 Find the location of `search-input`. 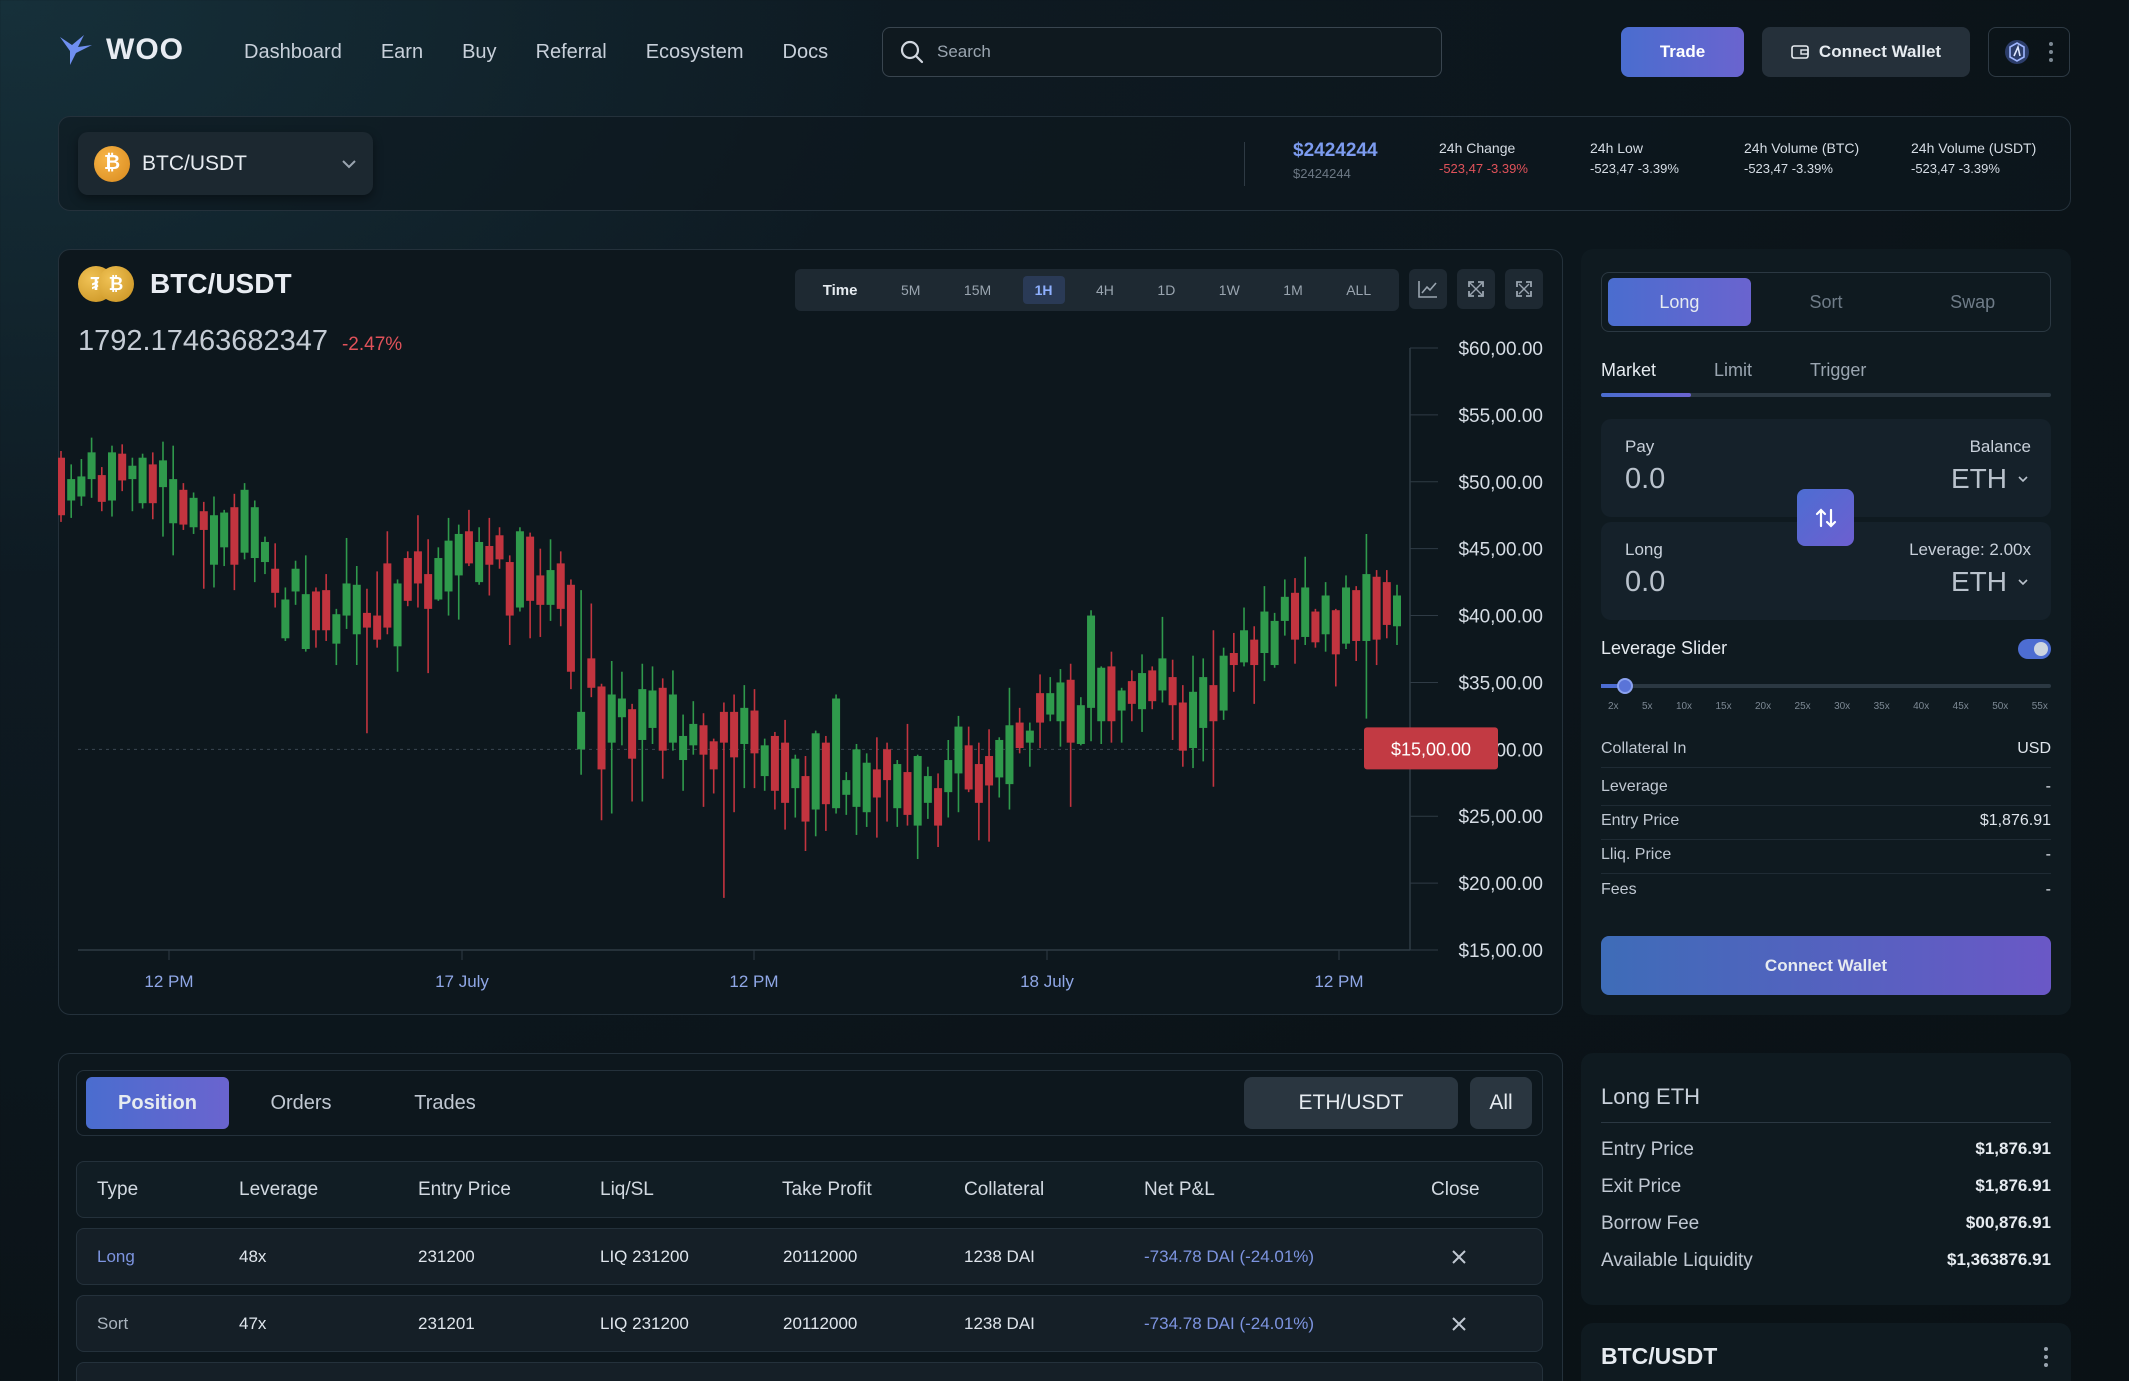

search-input is located at coordinates (1177, 52).